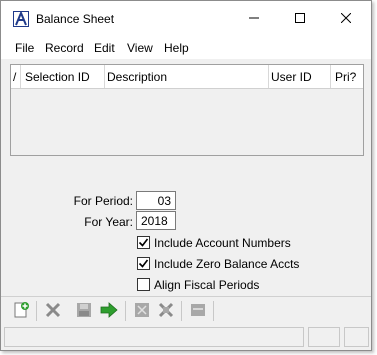 This screenshot has width=377, height=355. Describe the element at coordinates (103, 201) in the screenshot. I see `period-label: For Period:` at that location.